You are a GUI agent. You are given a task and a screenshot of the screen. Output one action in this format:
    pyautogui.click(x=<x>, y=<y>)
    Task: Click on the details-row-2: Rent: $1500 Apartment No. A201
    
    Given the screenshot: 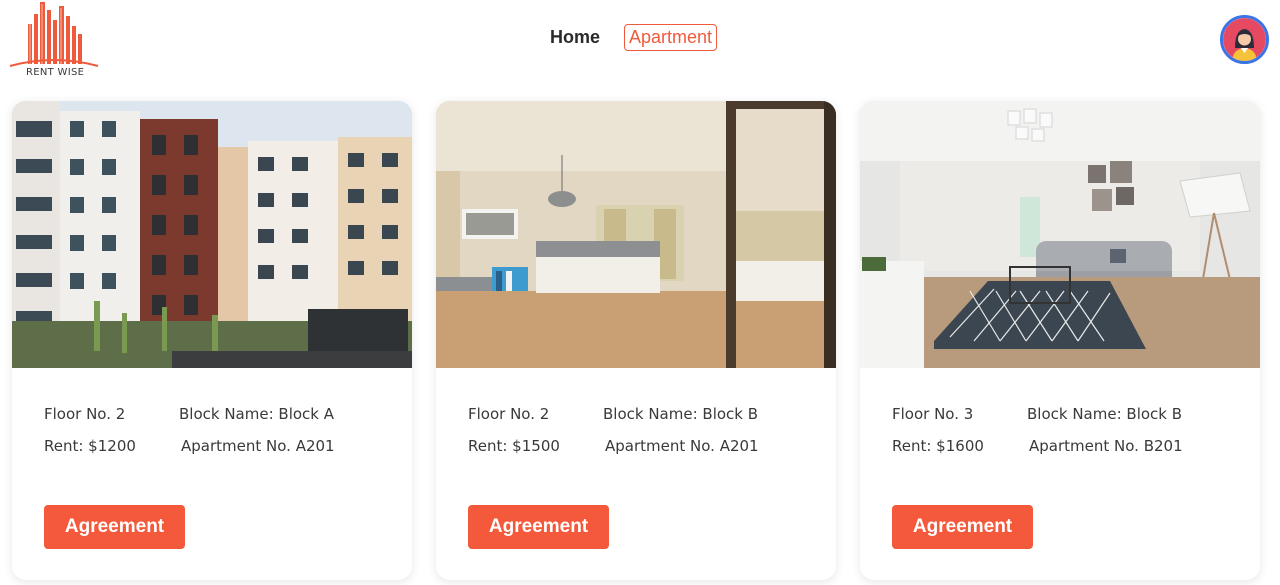 What is the action you would take?
    pyautogui.click(x=613, y=446)
    